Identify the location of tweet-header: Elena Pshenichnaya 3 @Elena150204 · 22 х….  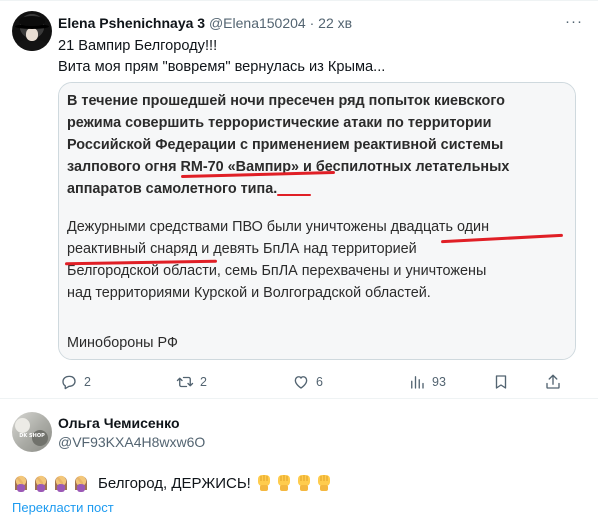
(205, 23).